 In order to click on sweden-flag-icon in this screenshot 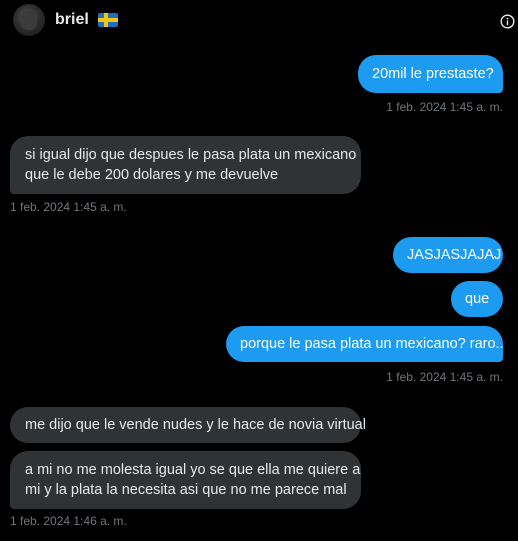, I will do `click(108, 20)`.